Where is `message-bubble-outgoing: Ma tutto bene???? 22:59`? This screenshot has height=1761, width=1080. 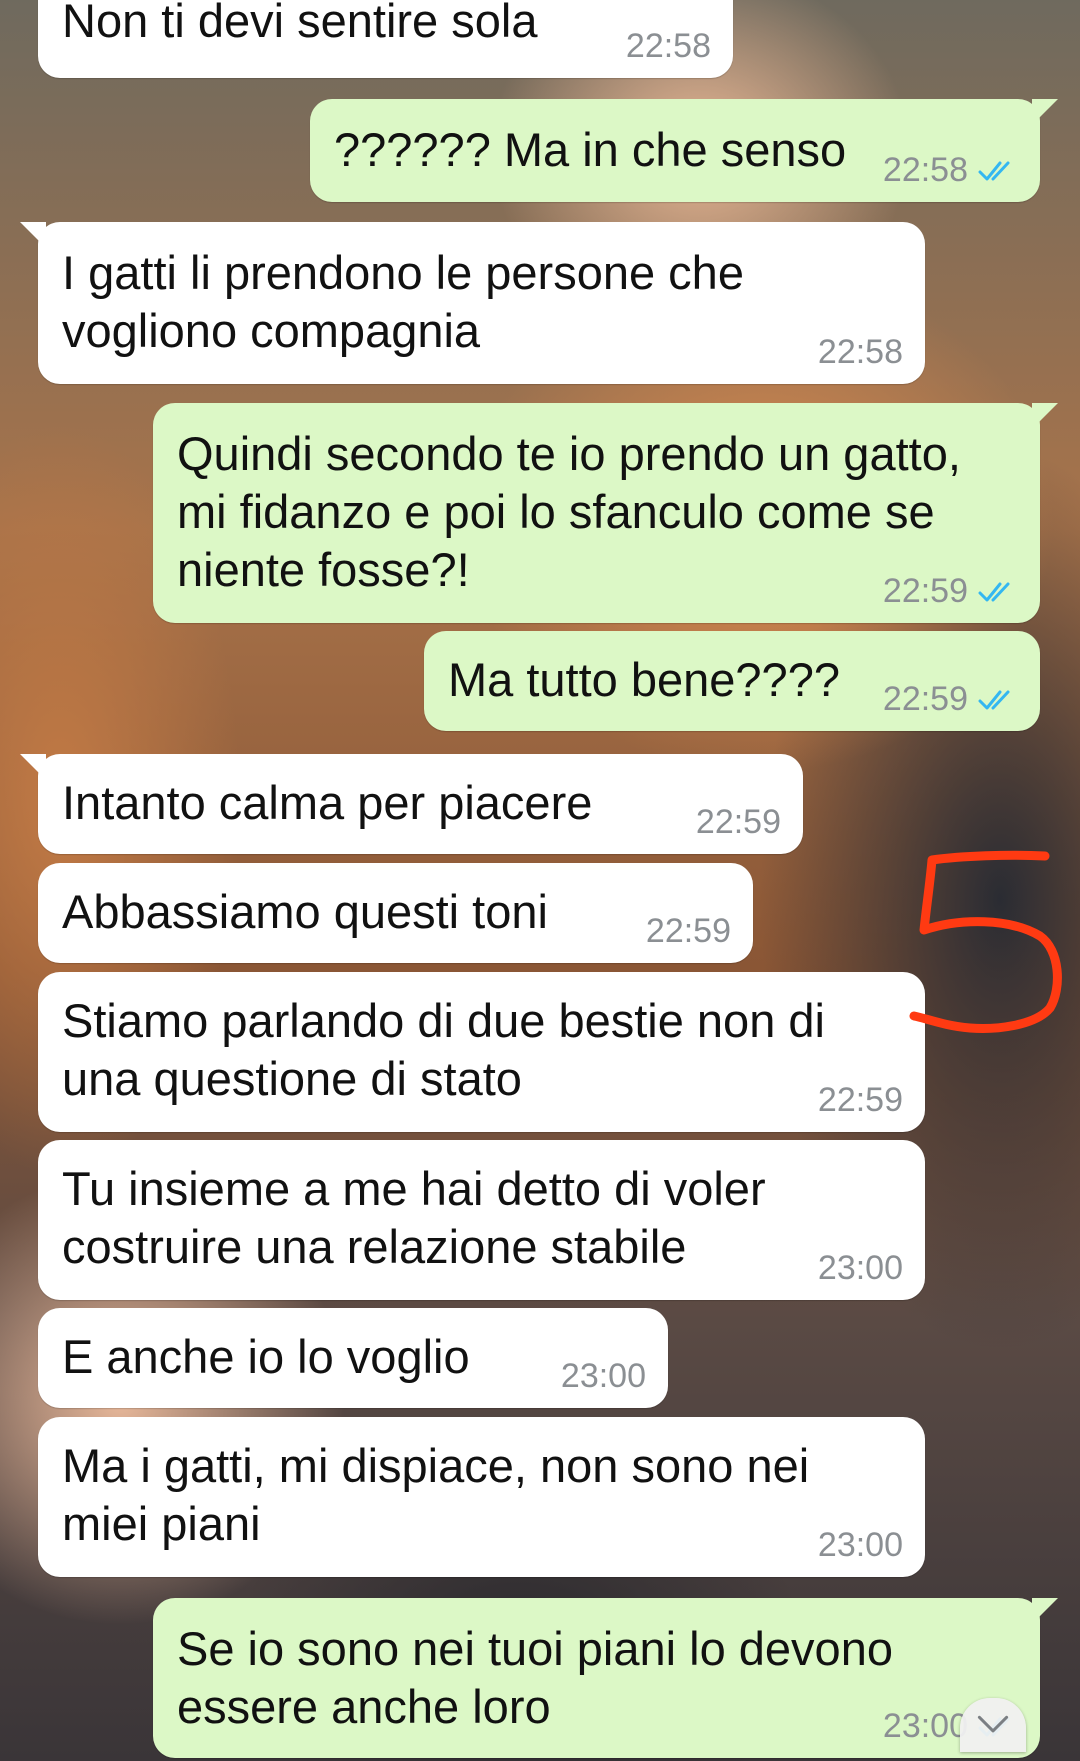 message-bubble-outgoing: Ma tutto bene???? 22:59 is located at coordinates (732, 681).